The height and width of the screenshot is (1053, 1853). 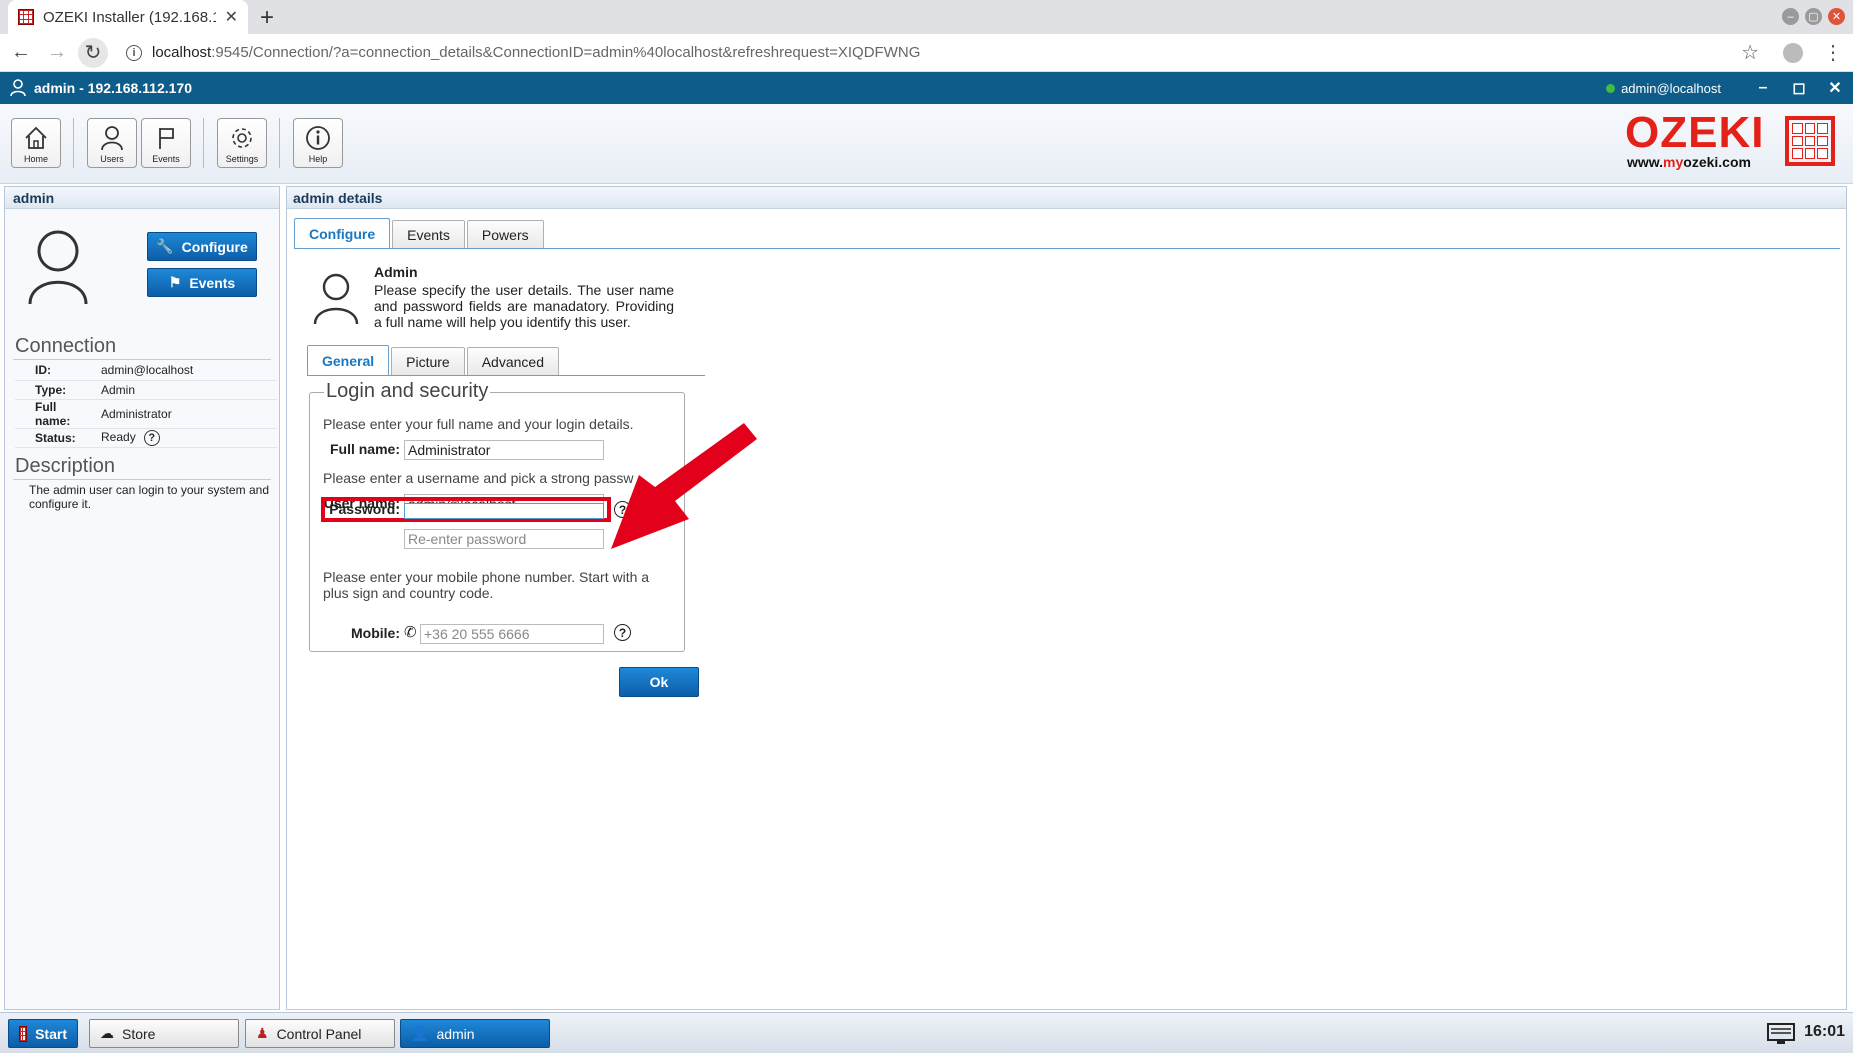 What do you see at coordinates (1066, 198) in the screenshot?
I see `main-panel-header: admin details` at bounding box center [1066, 198].